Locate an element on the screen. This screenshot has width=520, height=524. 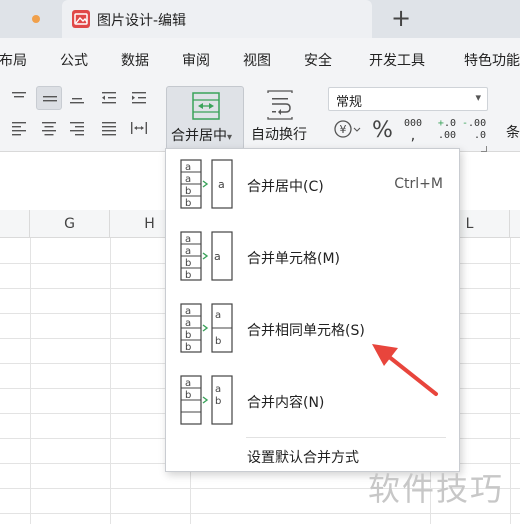
unsaved-dot-icon is located at coordinates (36, 19).